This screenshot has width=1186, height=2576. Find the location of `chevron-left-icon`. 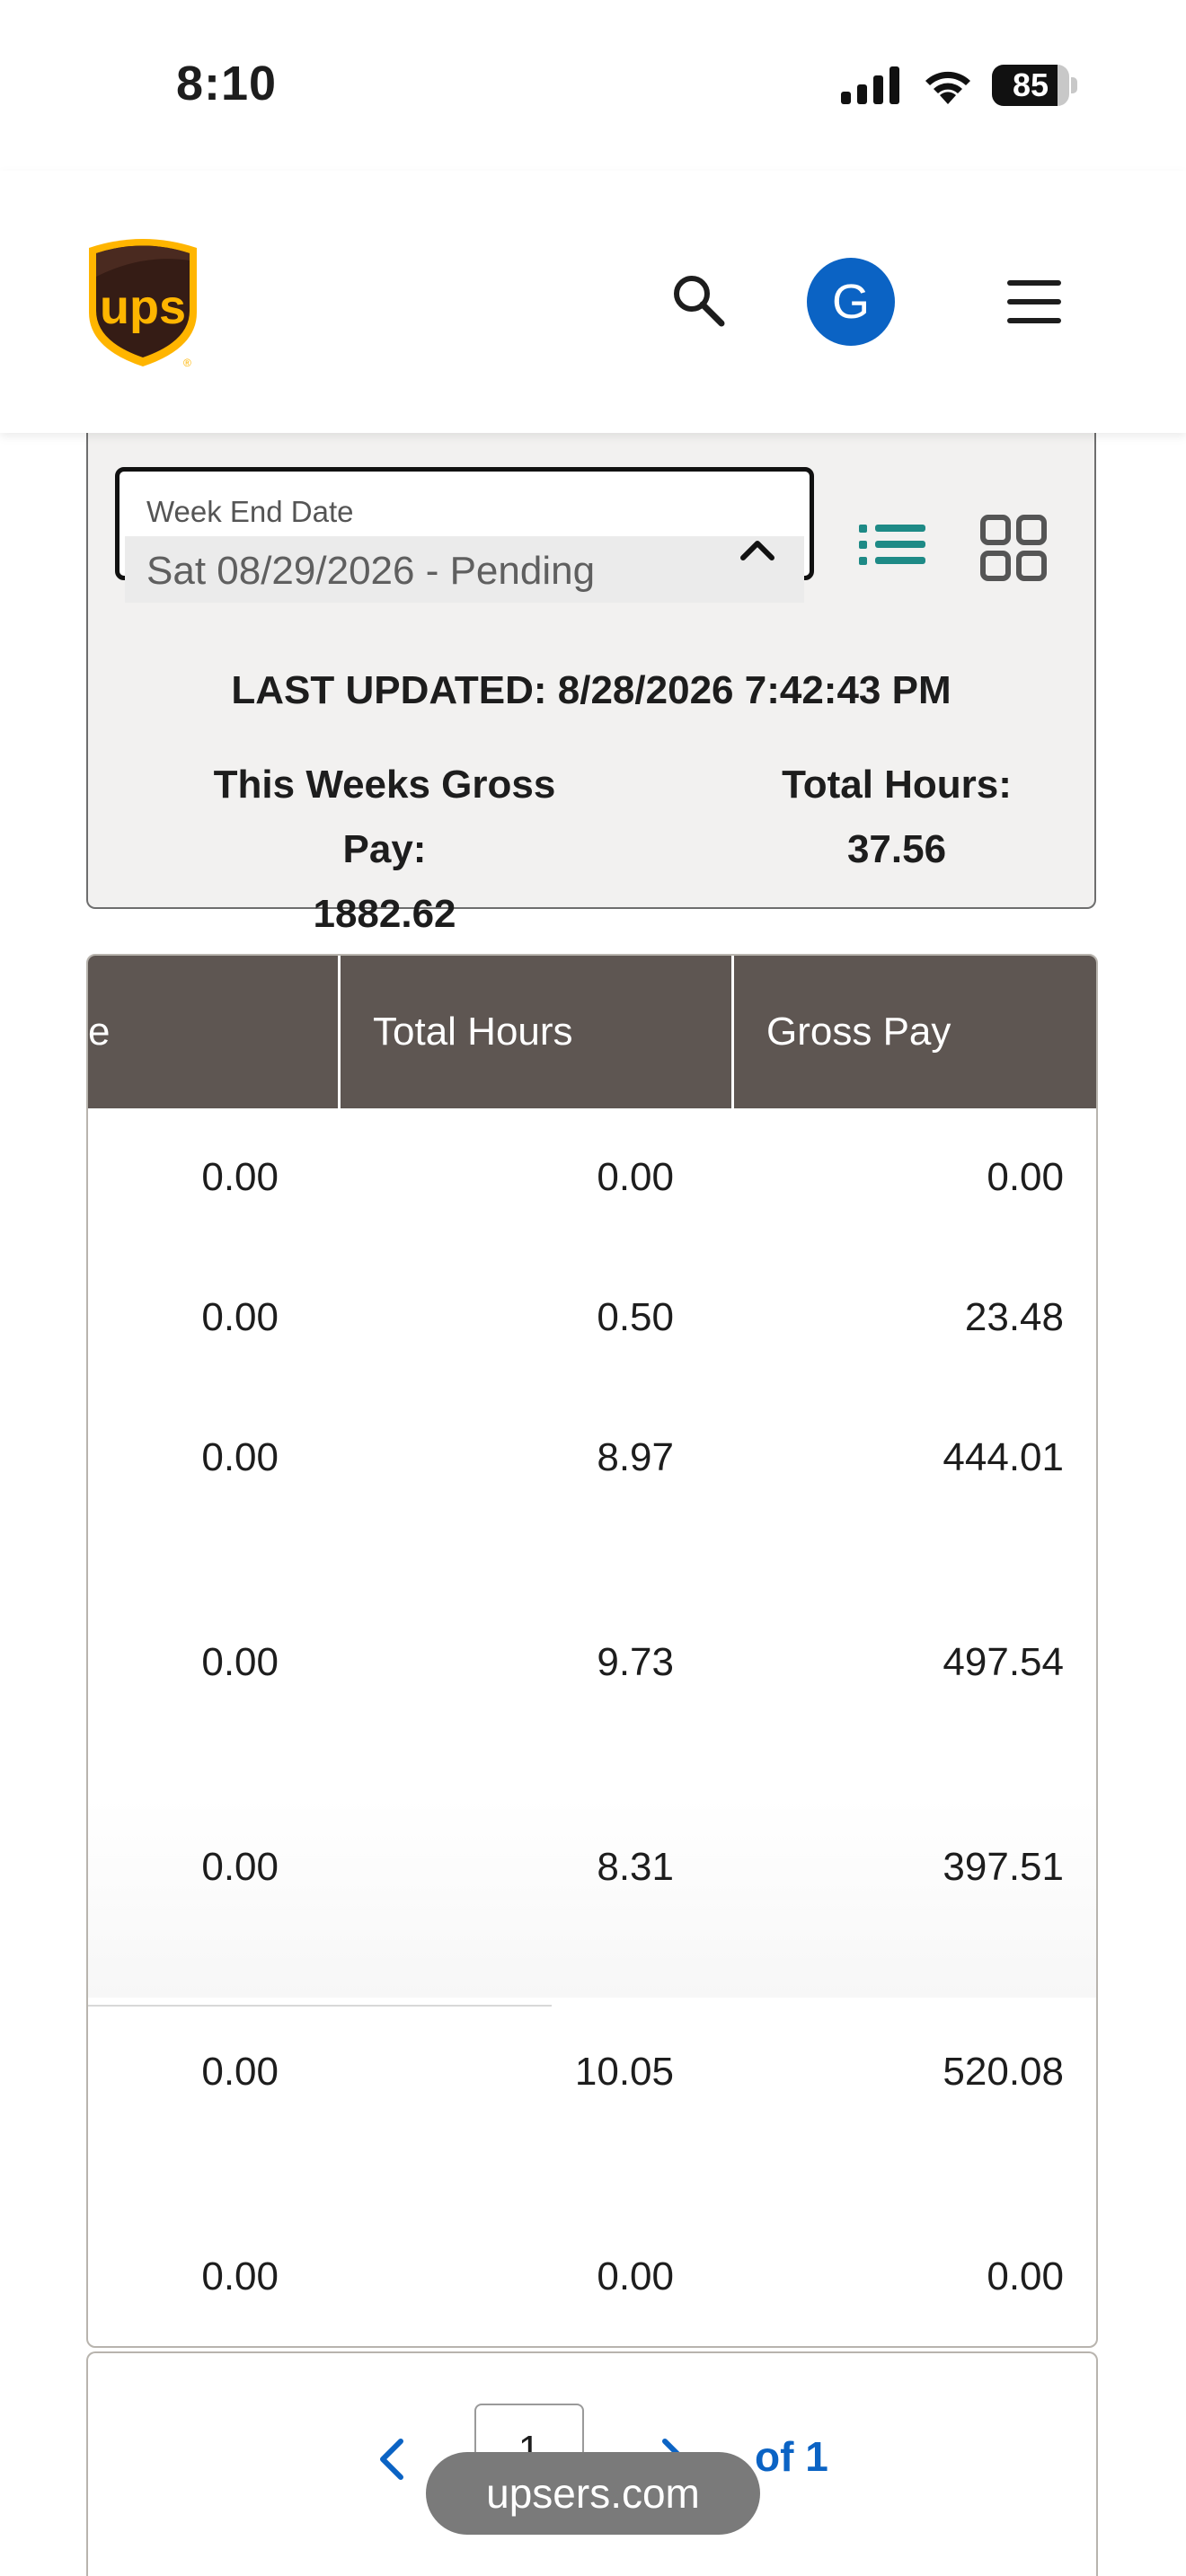

chevron-left-icon is located at coordinates (392, 2459).